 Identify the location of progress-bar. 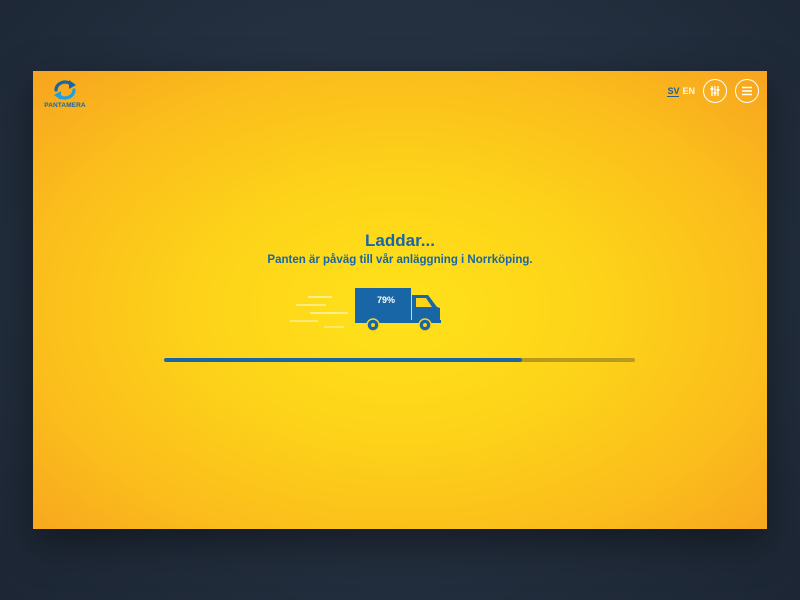
(399, 360).